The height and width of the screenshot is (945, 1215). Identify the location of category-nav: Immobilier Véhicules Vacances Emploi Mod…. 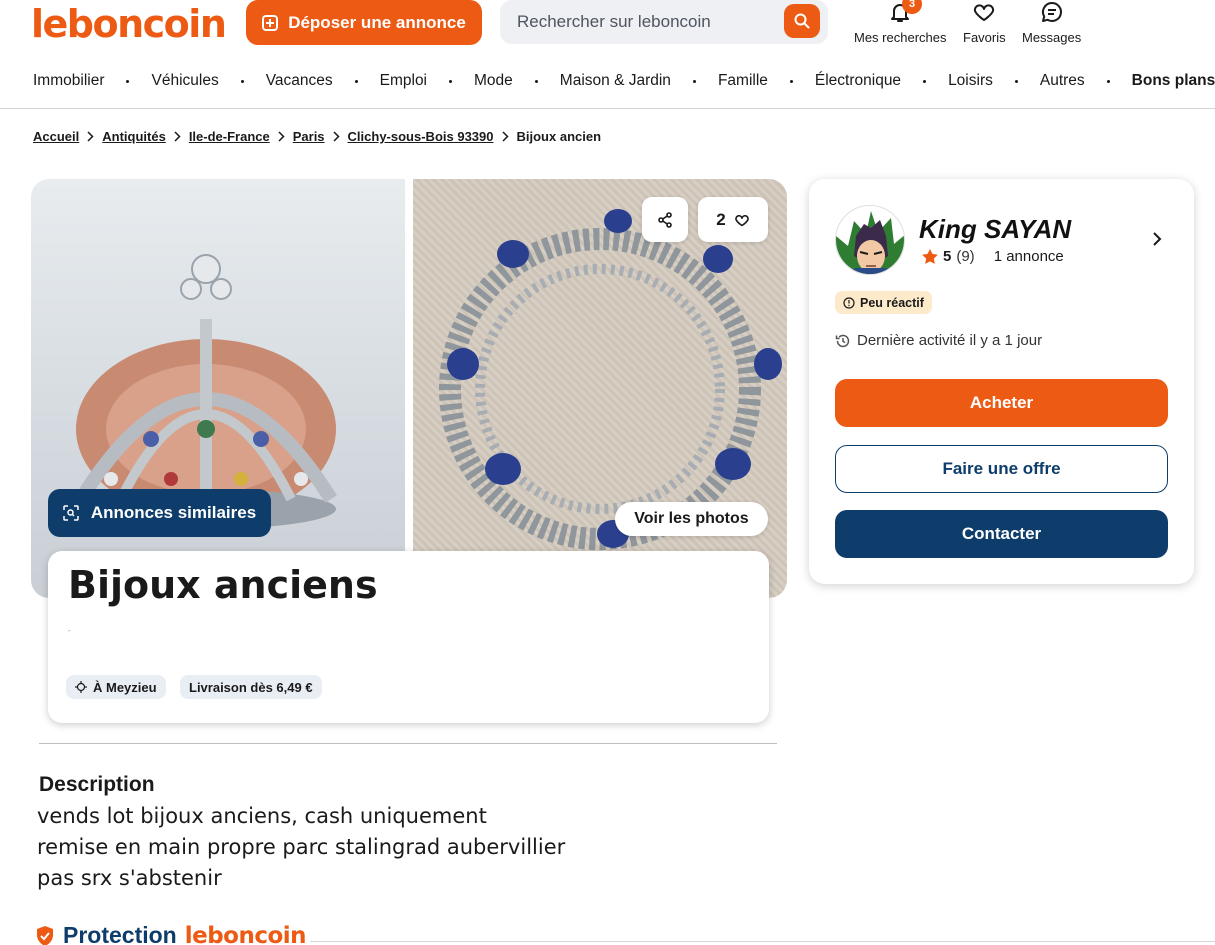
(624, 81).